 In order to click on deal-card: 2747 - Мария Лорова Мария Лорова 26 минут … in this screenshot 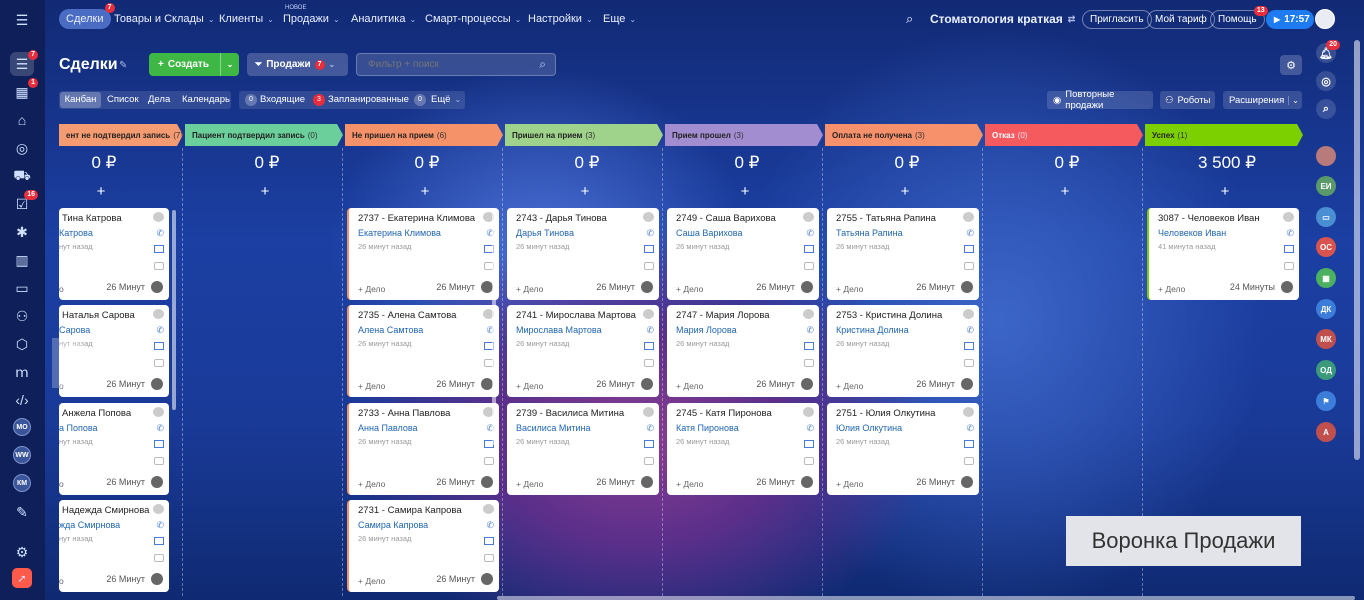, I will do `click(743, 351)`.